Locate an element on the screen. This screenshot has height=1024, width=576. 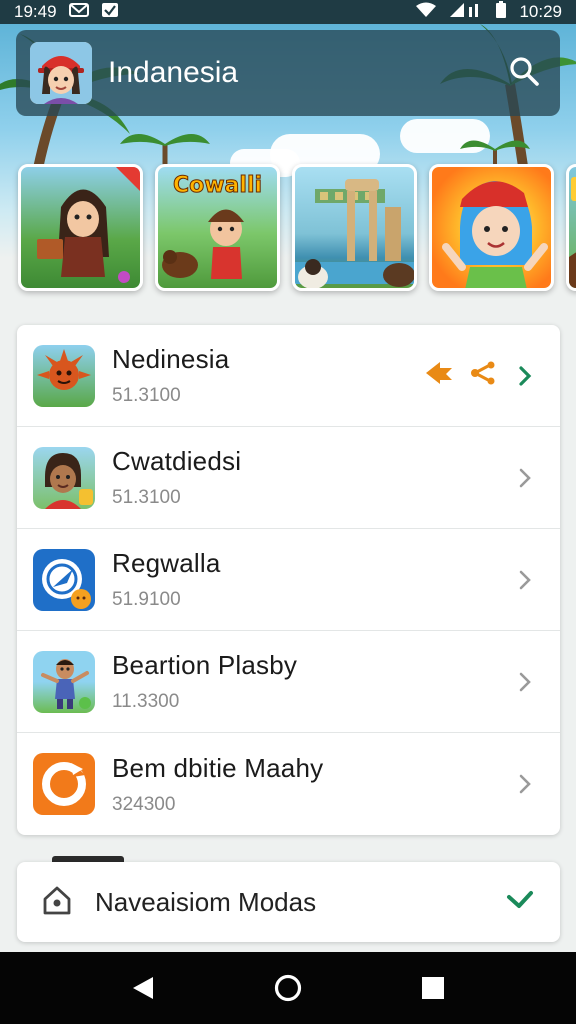
avatar is located at coordinates (61, 73).